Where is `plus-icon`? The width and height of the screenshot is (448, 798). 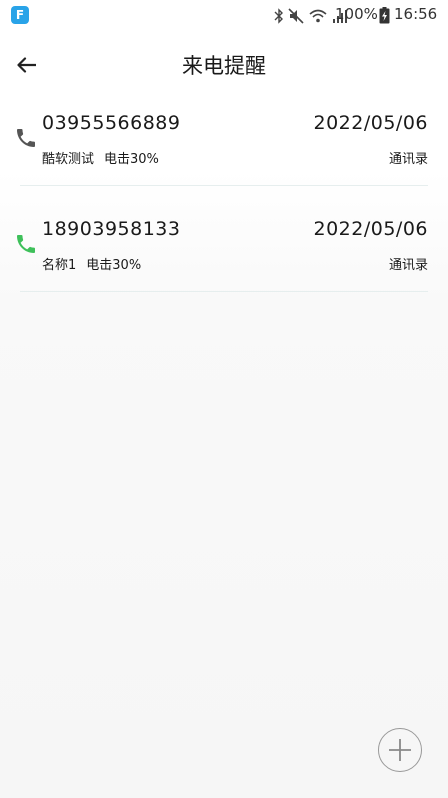 plus-icon is located at coordinates (400, 750).